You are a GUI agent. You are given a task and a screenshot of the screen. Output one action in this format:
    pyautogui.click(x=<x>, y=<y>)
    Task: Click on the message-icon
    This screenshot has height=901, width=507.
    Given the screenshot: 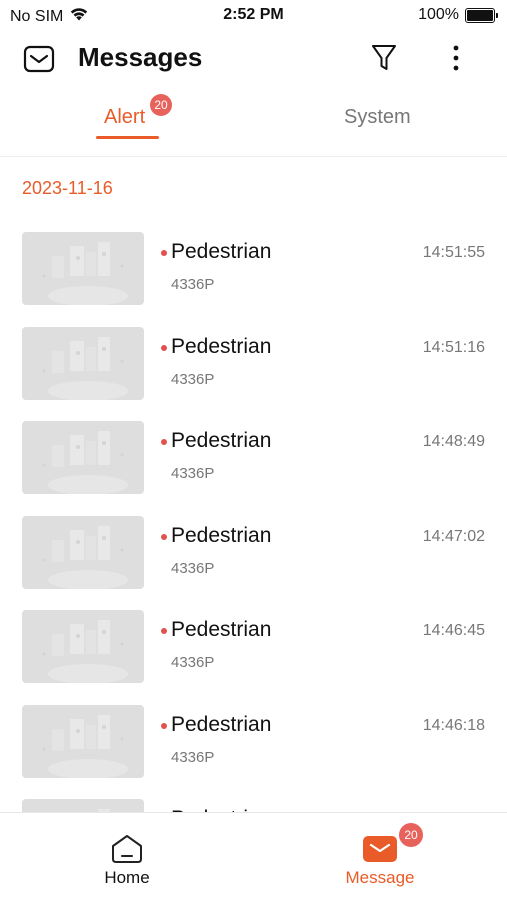 What is the action you would take?
    pyautogui.click(x=380, y=851)
    